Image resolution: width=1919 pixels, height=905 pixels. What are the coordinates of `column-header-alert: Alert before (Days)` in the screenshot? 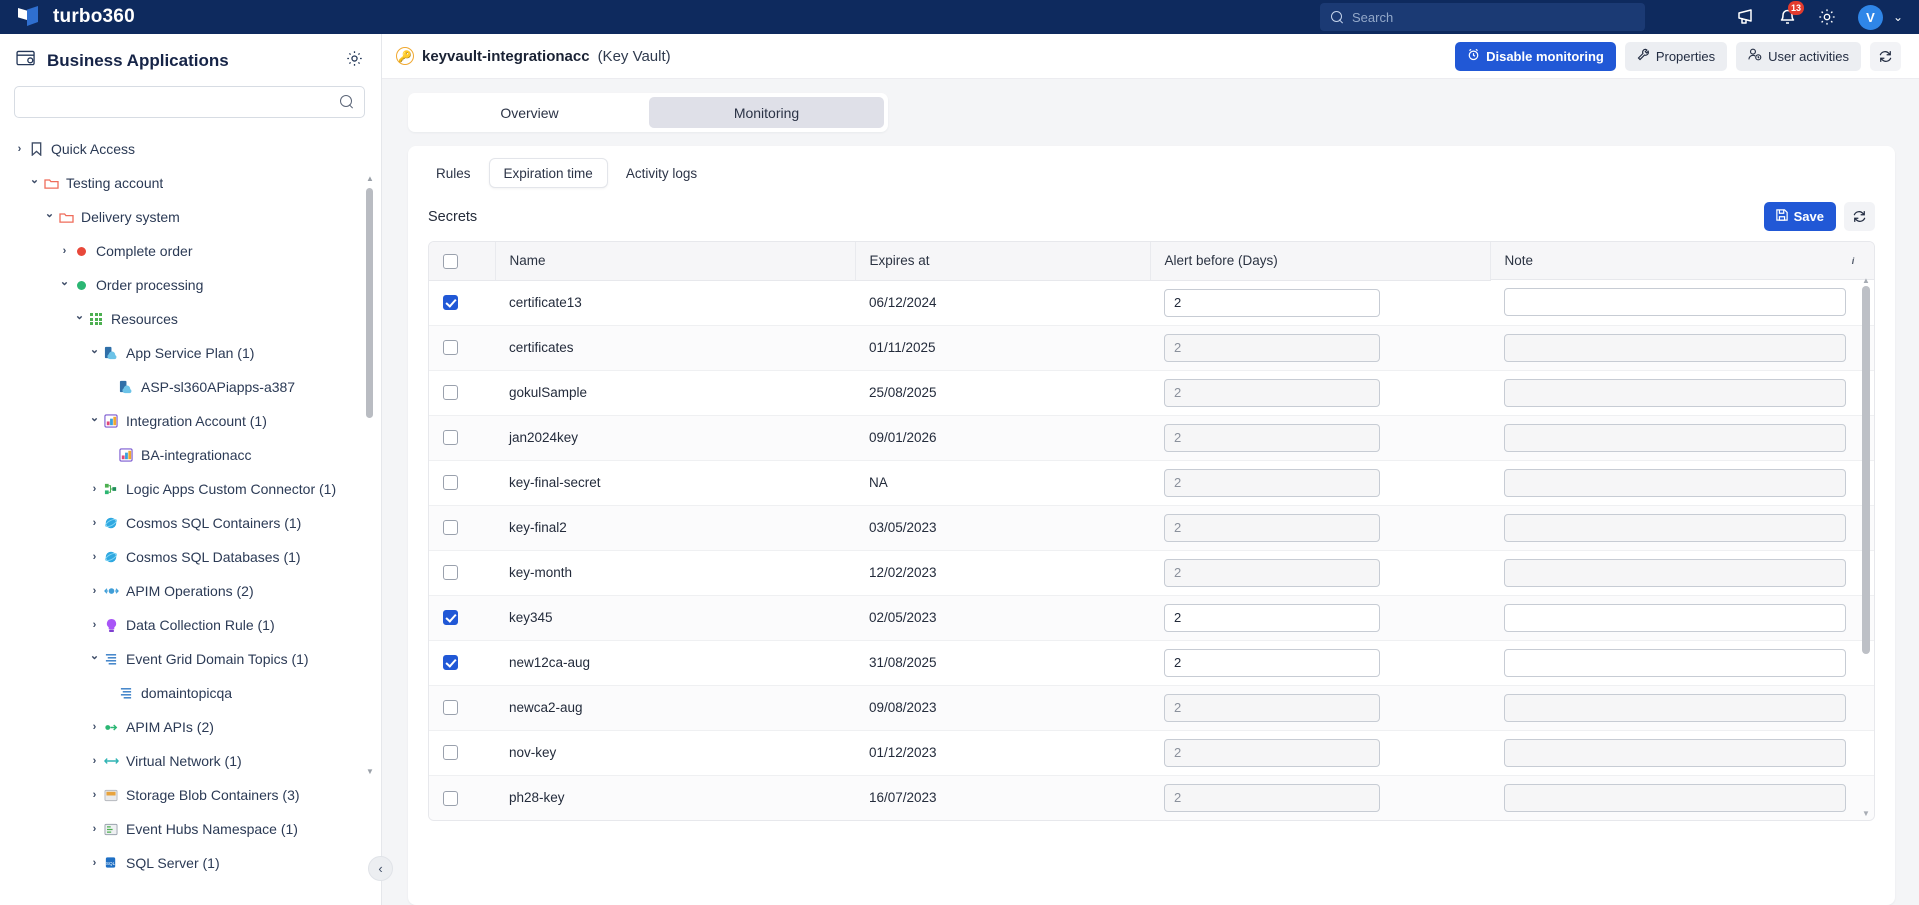 It's located at (1320, 261).